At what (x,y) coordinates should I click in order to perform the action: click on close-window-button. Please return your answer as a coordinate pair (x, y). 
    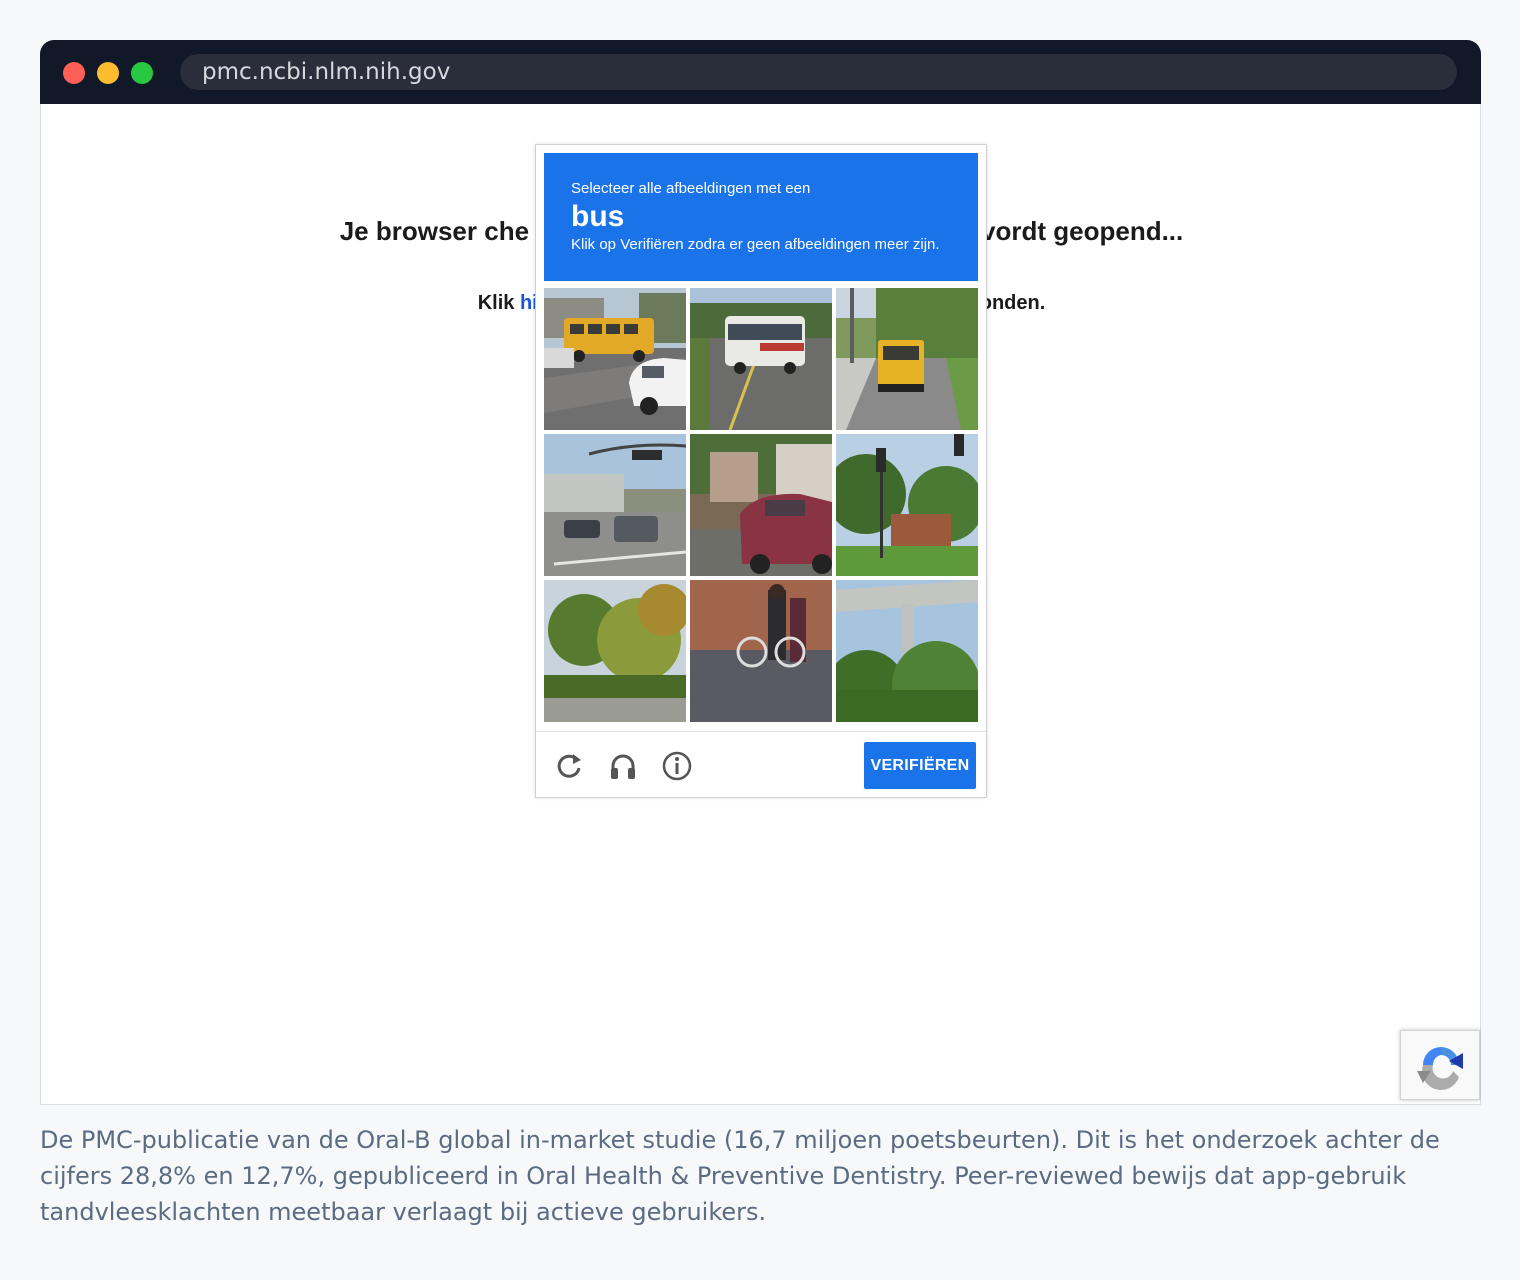
    Looking at the image, I should click on (74, 73).